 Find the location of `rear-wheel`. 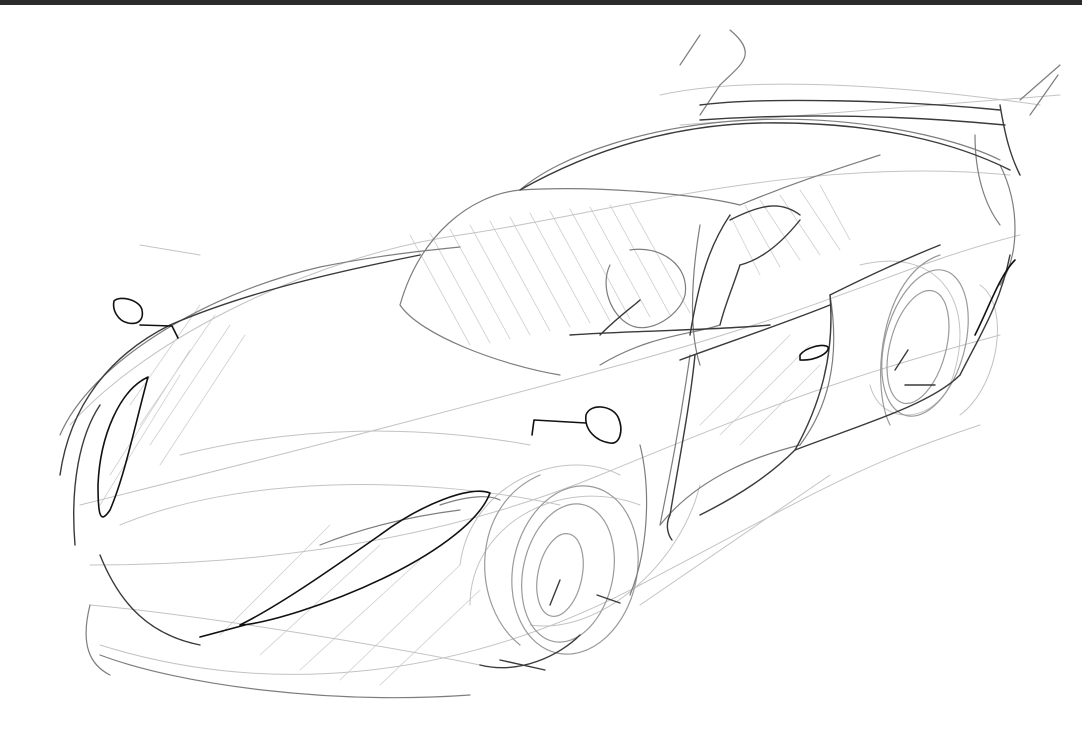

rear-wheel is located at coordinates (924, 340).